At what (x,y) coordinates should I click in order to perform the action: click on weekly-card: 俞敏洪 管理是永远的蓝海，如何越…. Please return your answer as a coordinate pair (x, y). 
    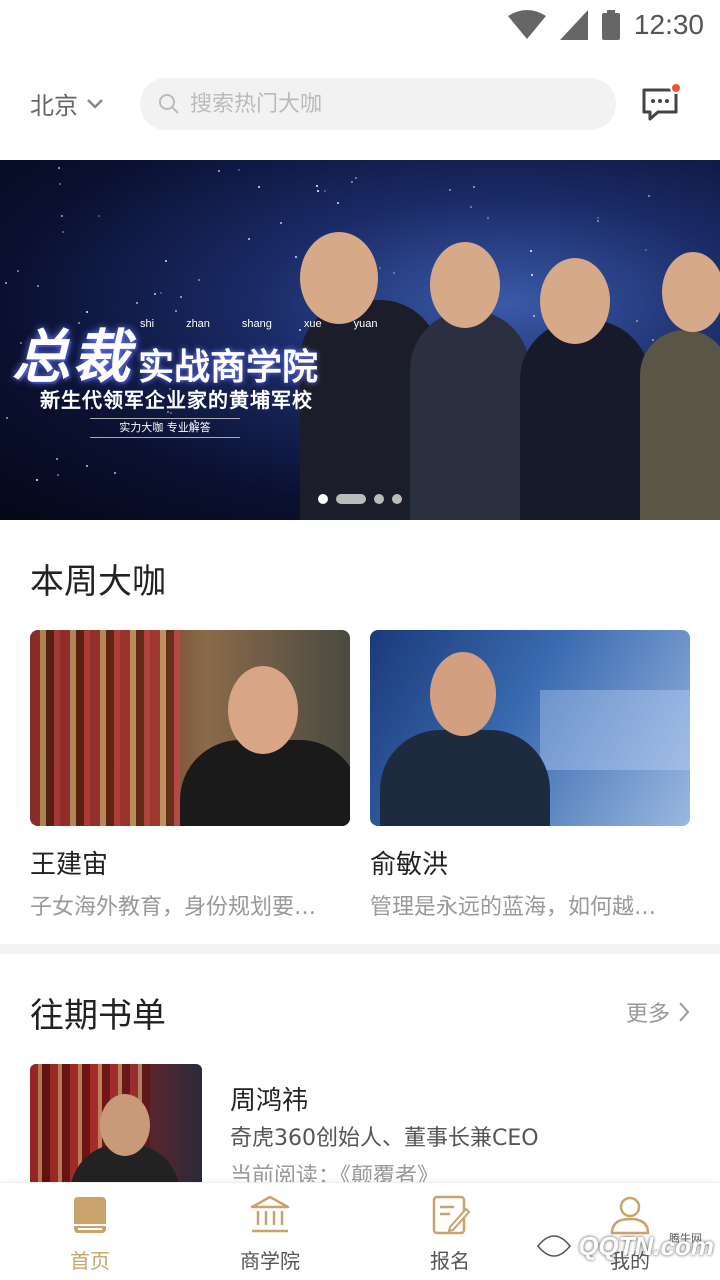
    Looking at the image, I should click on (530, 775).